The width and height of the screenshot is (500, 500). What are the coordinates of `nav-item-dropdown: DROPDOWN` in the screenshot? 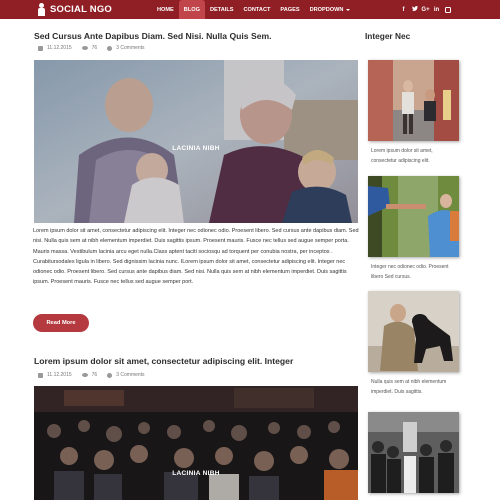 It's located at (330, 9).